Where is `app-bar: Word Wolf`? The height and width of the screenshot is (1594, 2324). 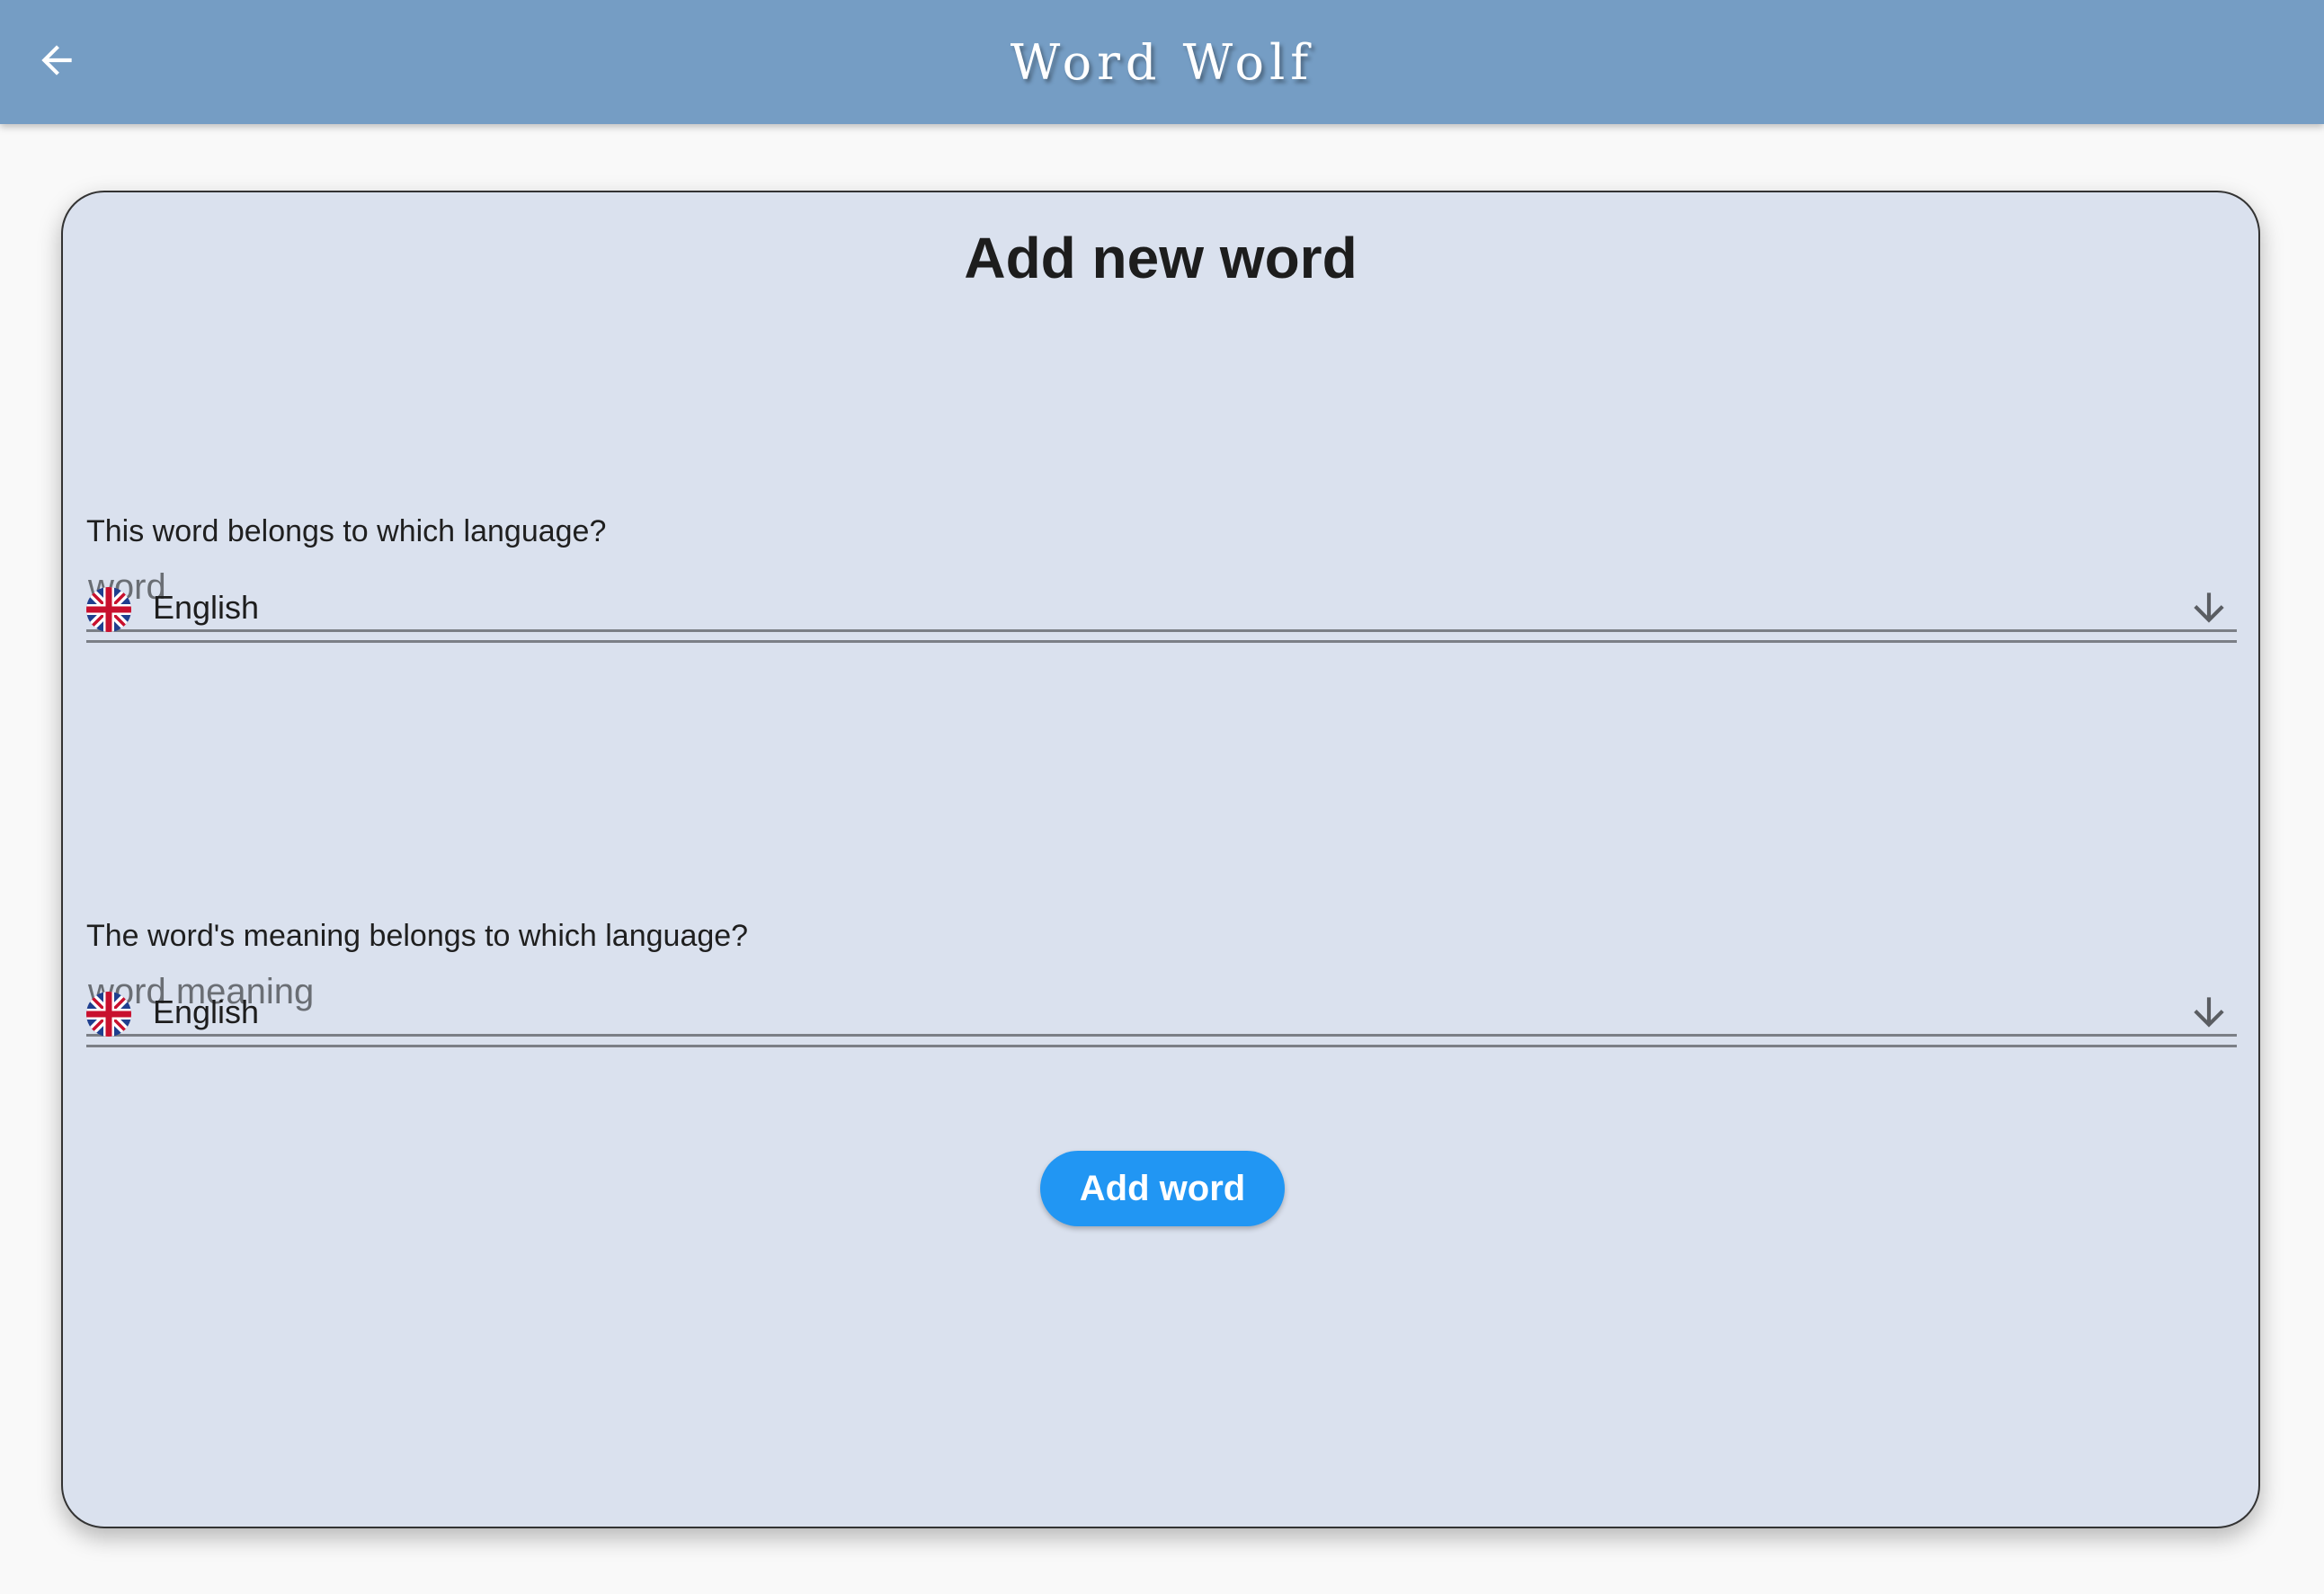
app-bar: Word Wolf is located at coordinates (1162, 62).